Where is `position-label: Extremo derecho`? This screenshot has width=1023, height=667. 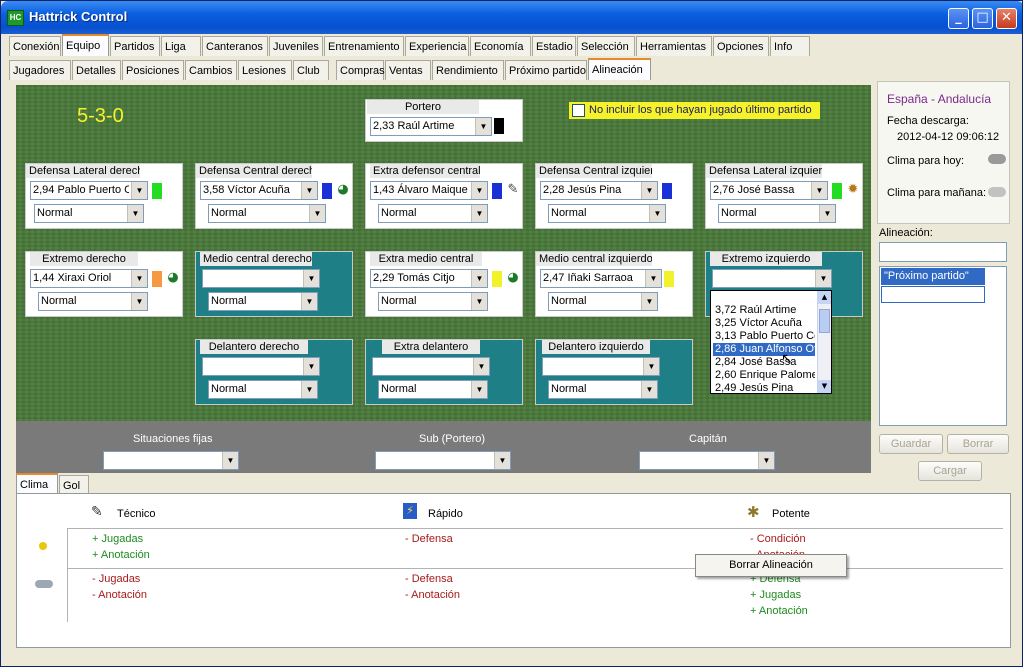 position-label: Extremo derecho is located at coordinates (84, 259).